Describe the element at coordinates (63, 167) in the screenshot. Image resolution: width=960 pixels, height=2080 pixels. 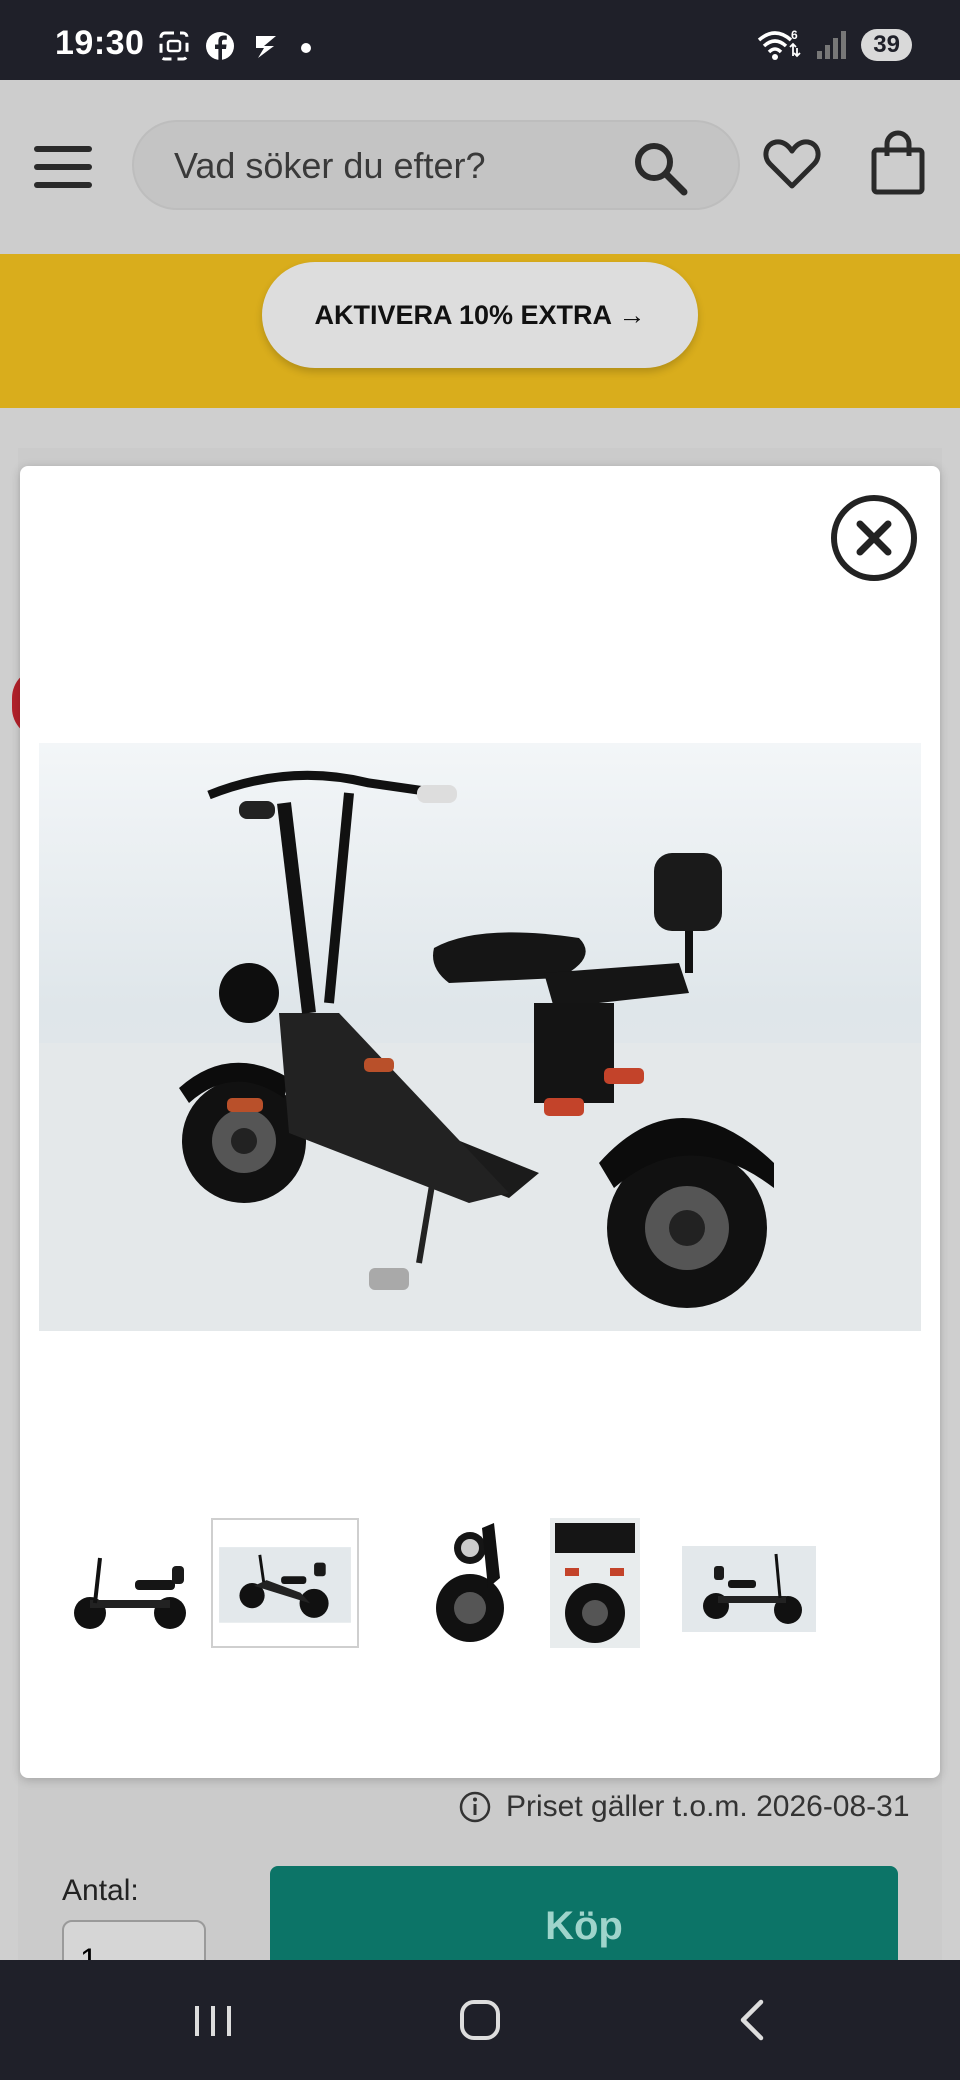
I see `menu-icon` at that location.